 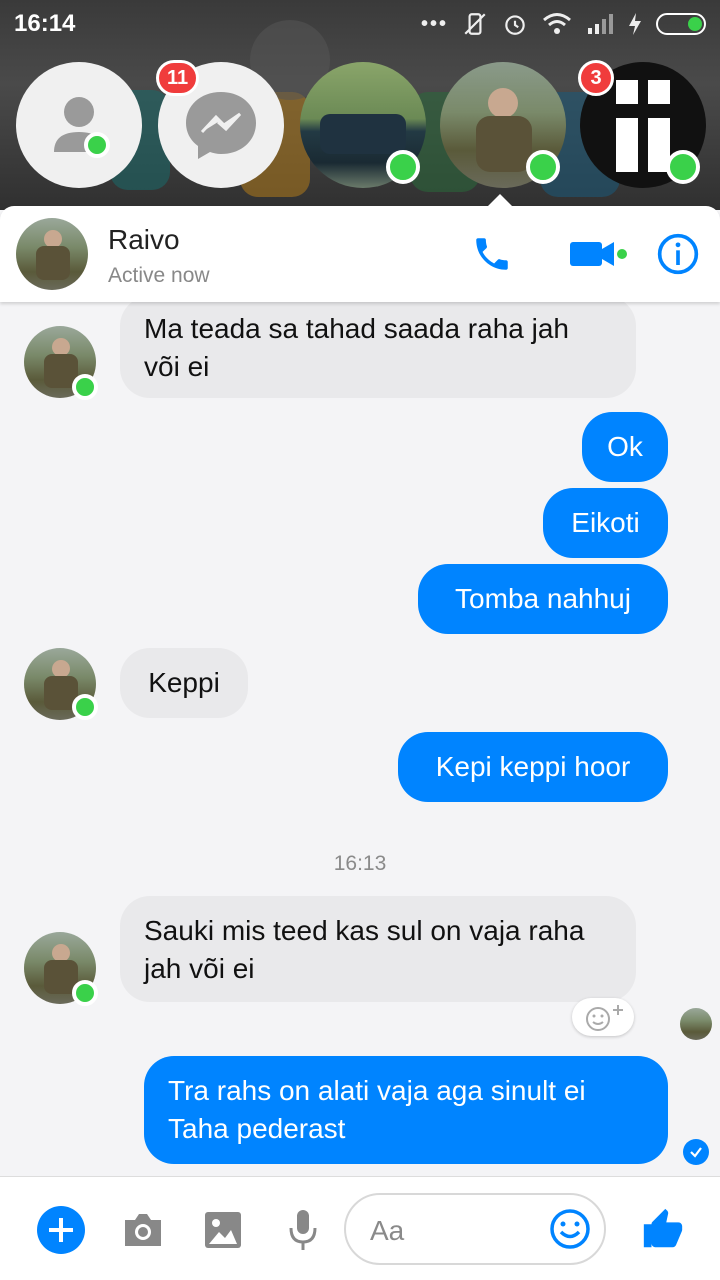 I want to click on microphone-icon, so click(x=303, y=1230).